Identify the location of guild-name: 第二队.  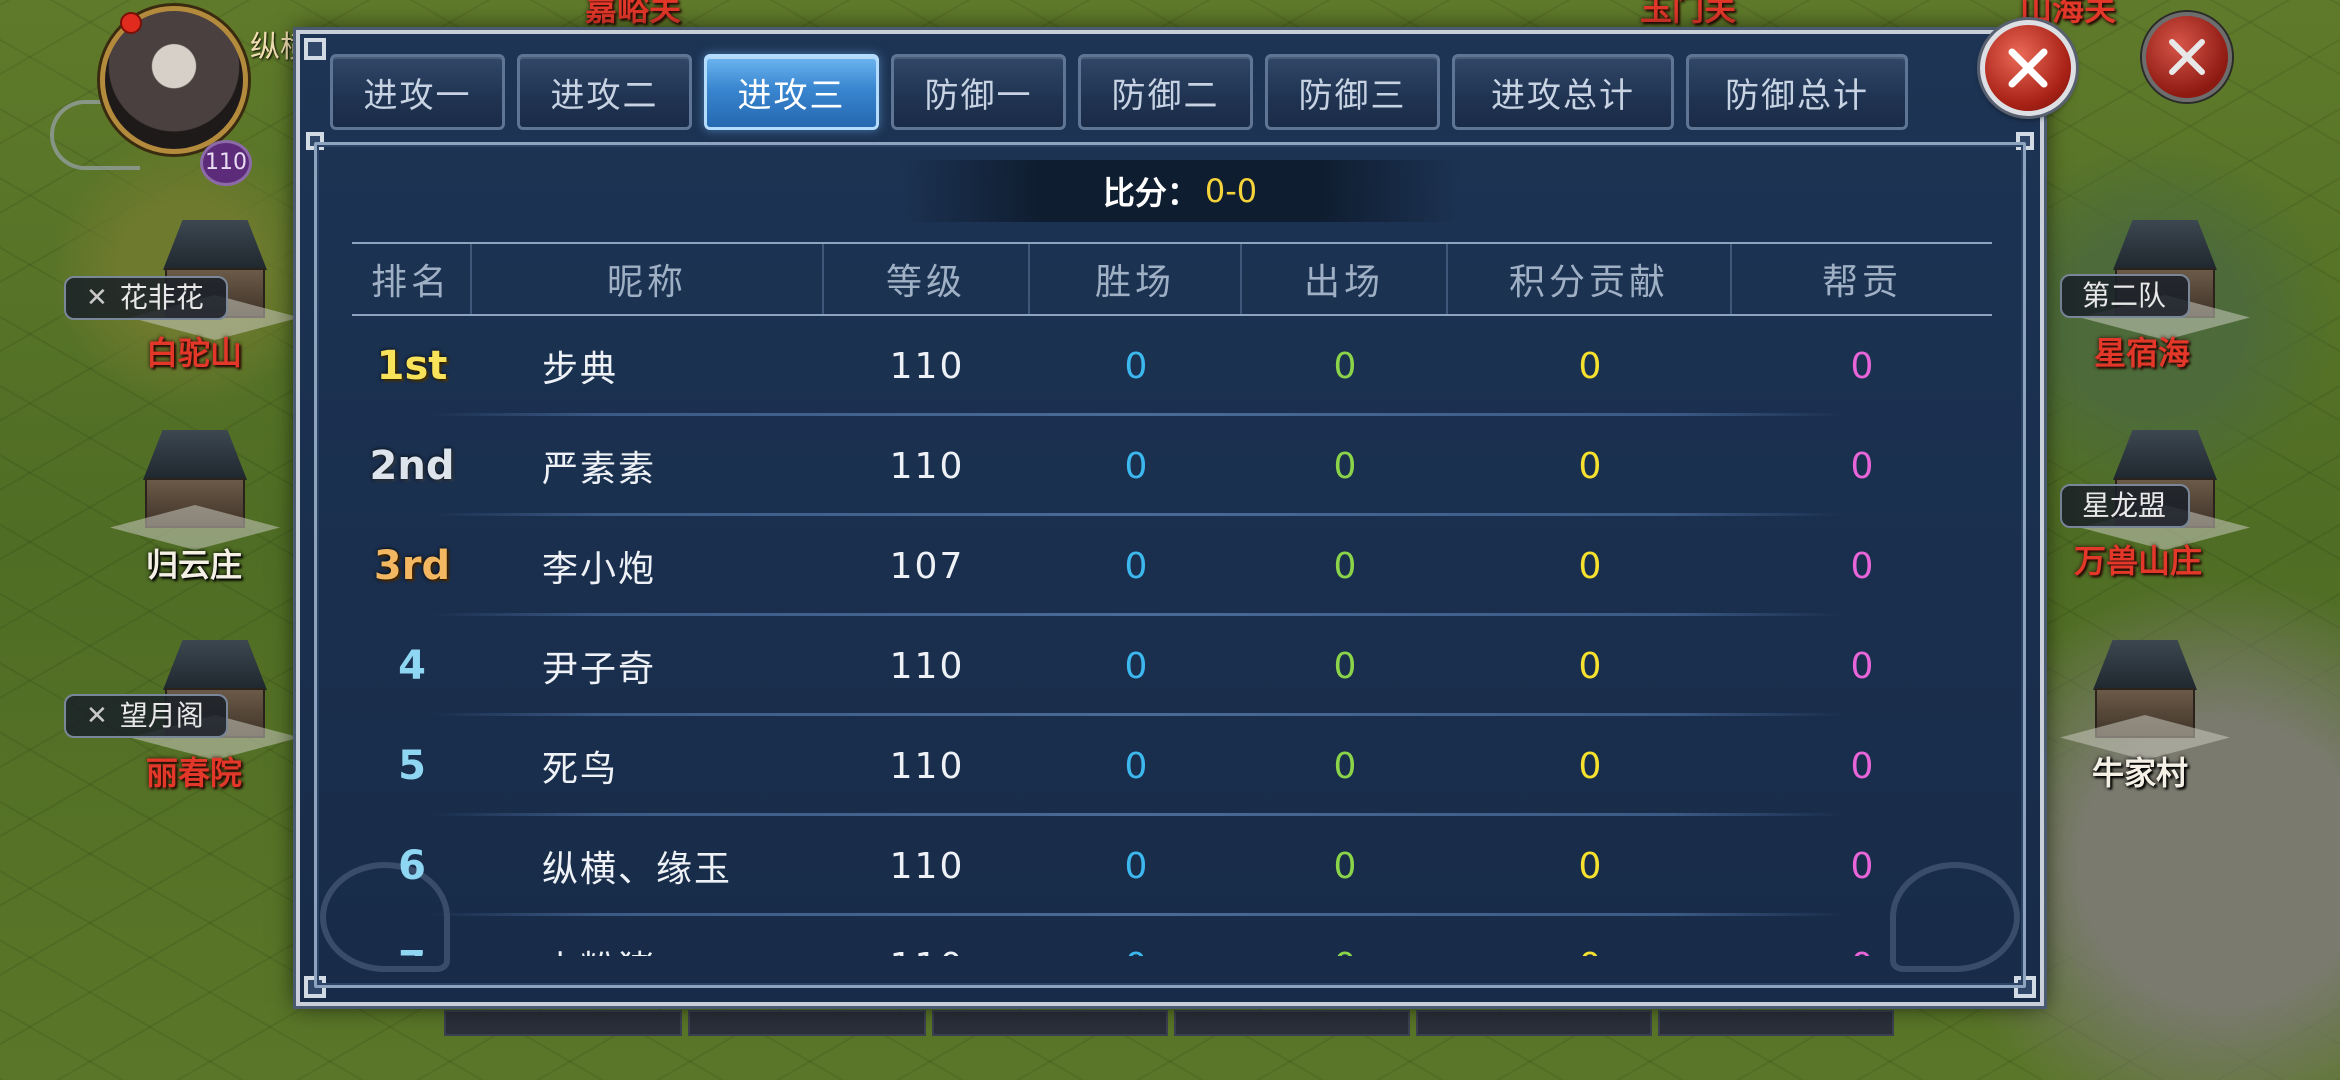
(2124, 295).